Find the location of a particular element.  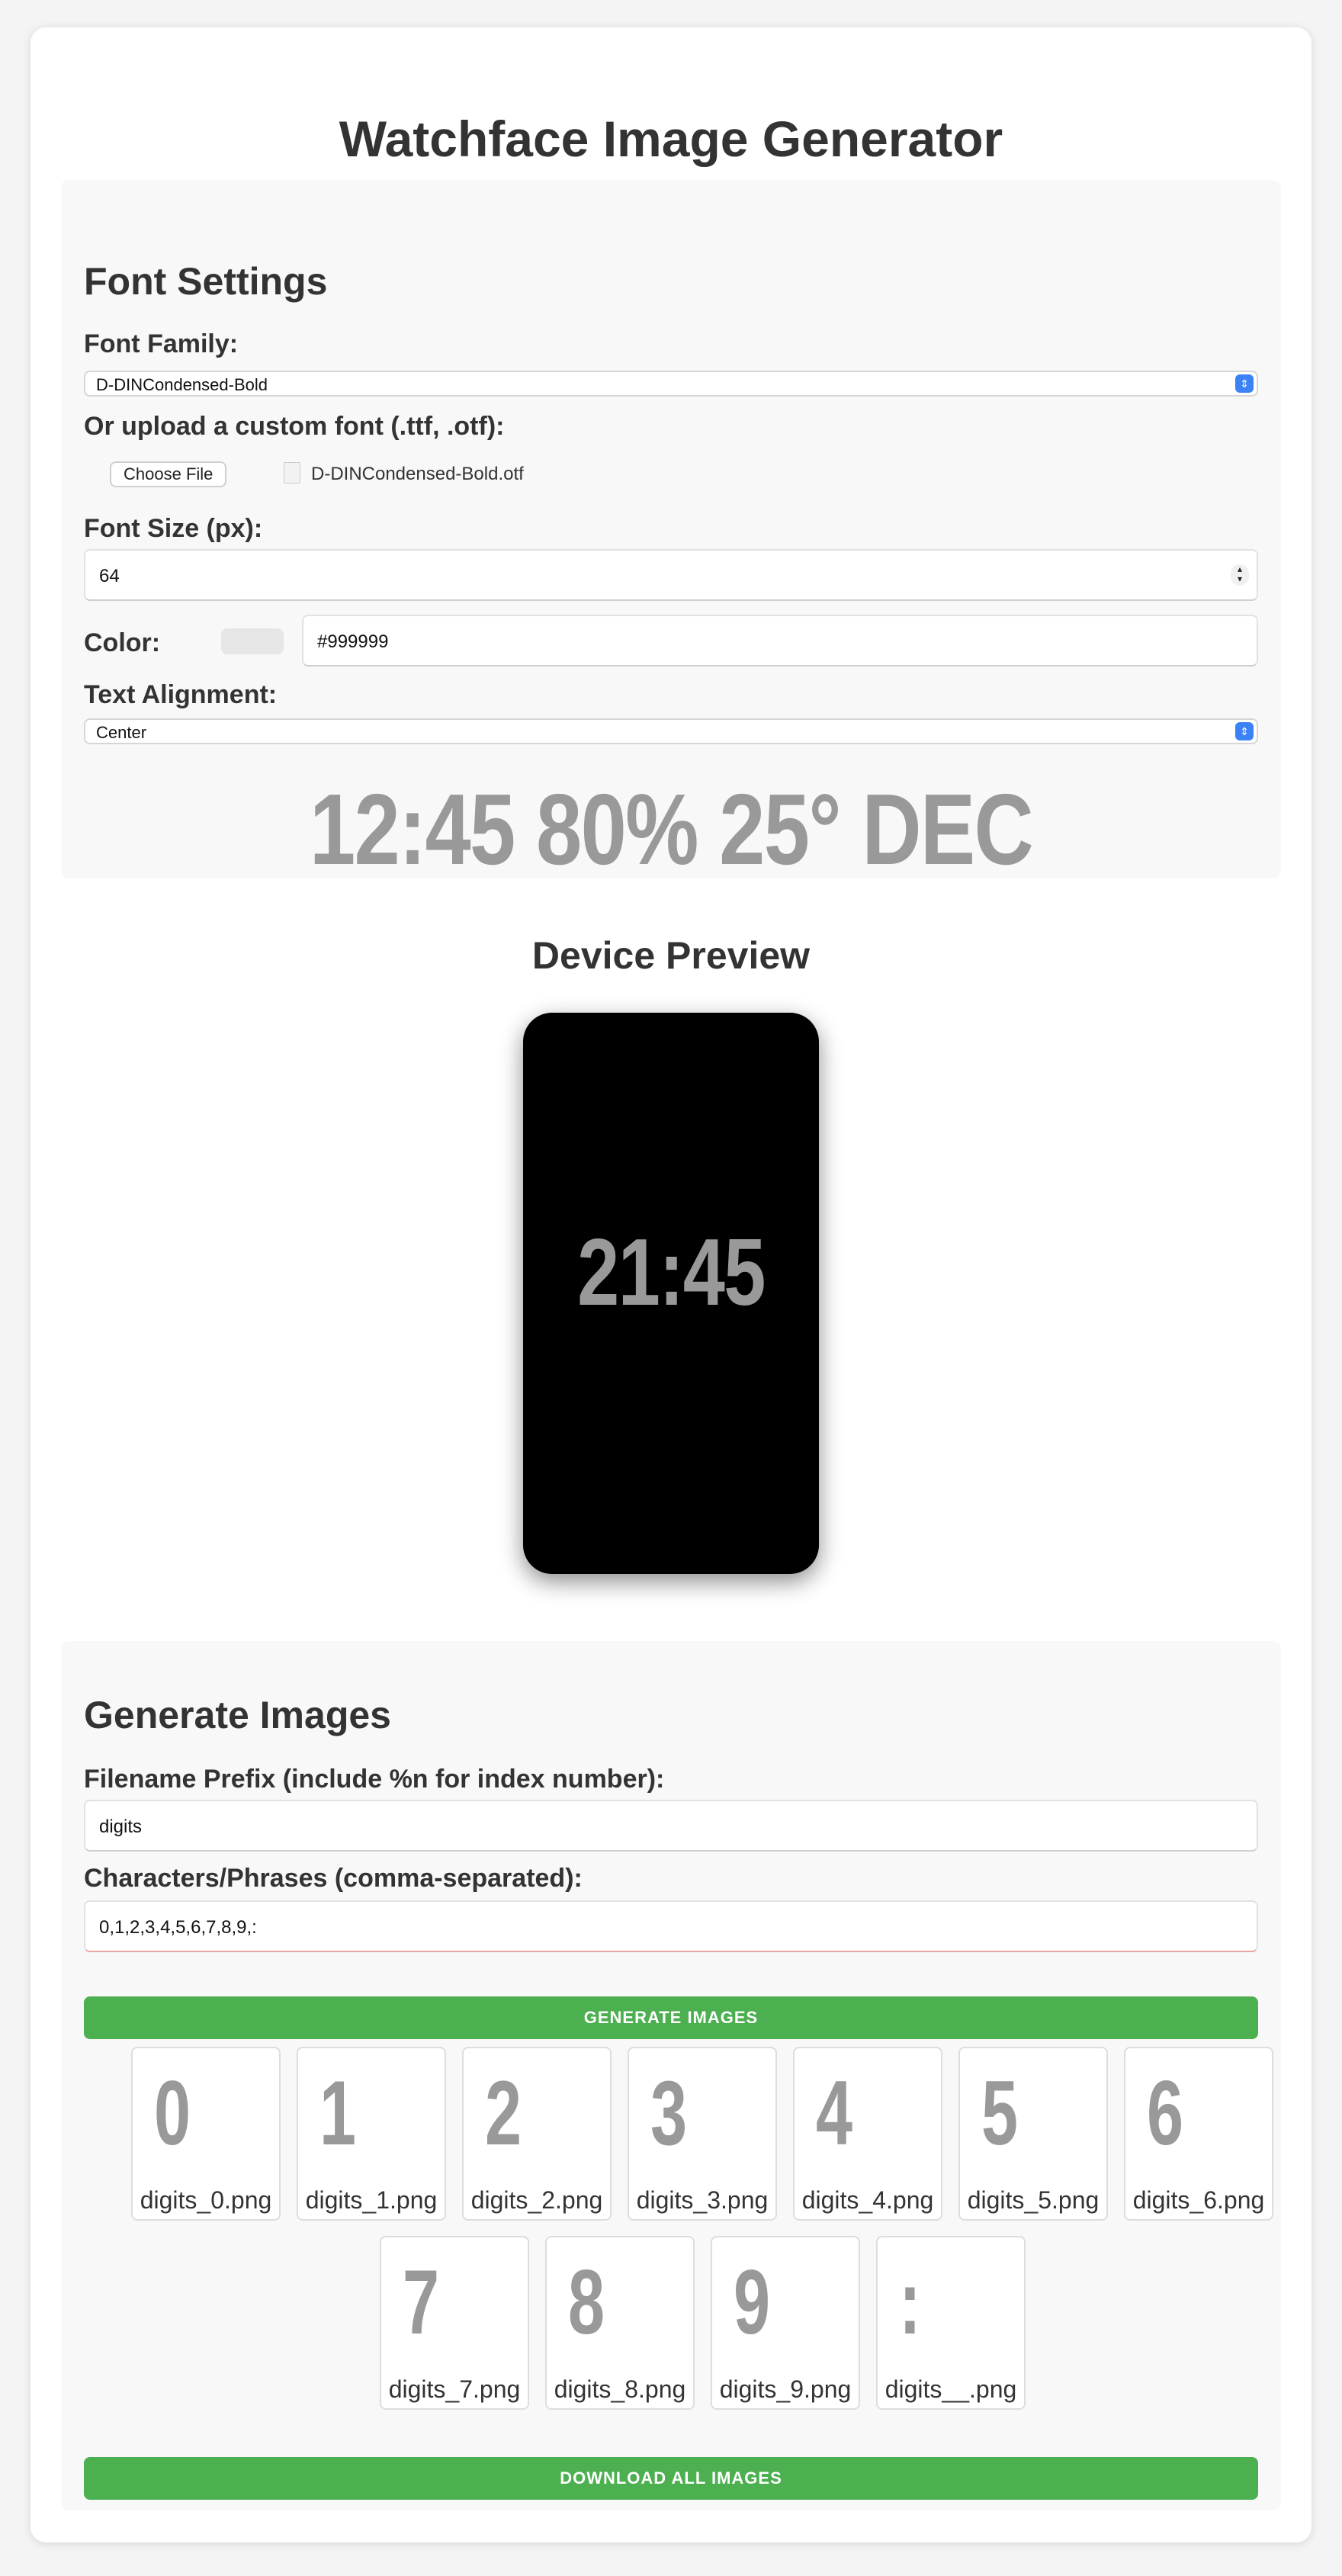

image-filename: digits_9.png is located at coordinates (785, 2389).